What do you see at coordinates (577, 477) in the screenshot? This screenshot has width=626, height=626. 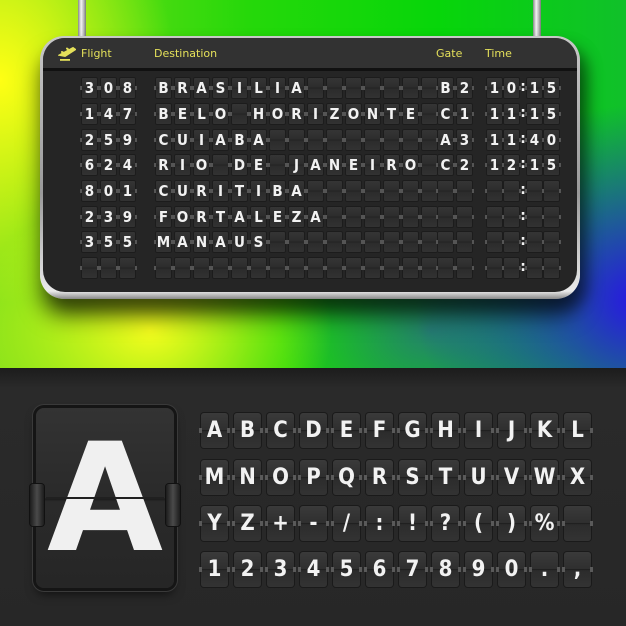 I see `character-tile: X` at bounding box center [577, 477].